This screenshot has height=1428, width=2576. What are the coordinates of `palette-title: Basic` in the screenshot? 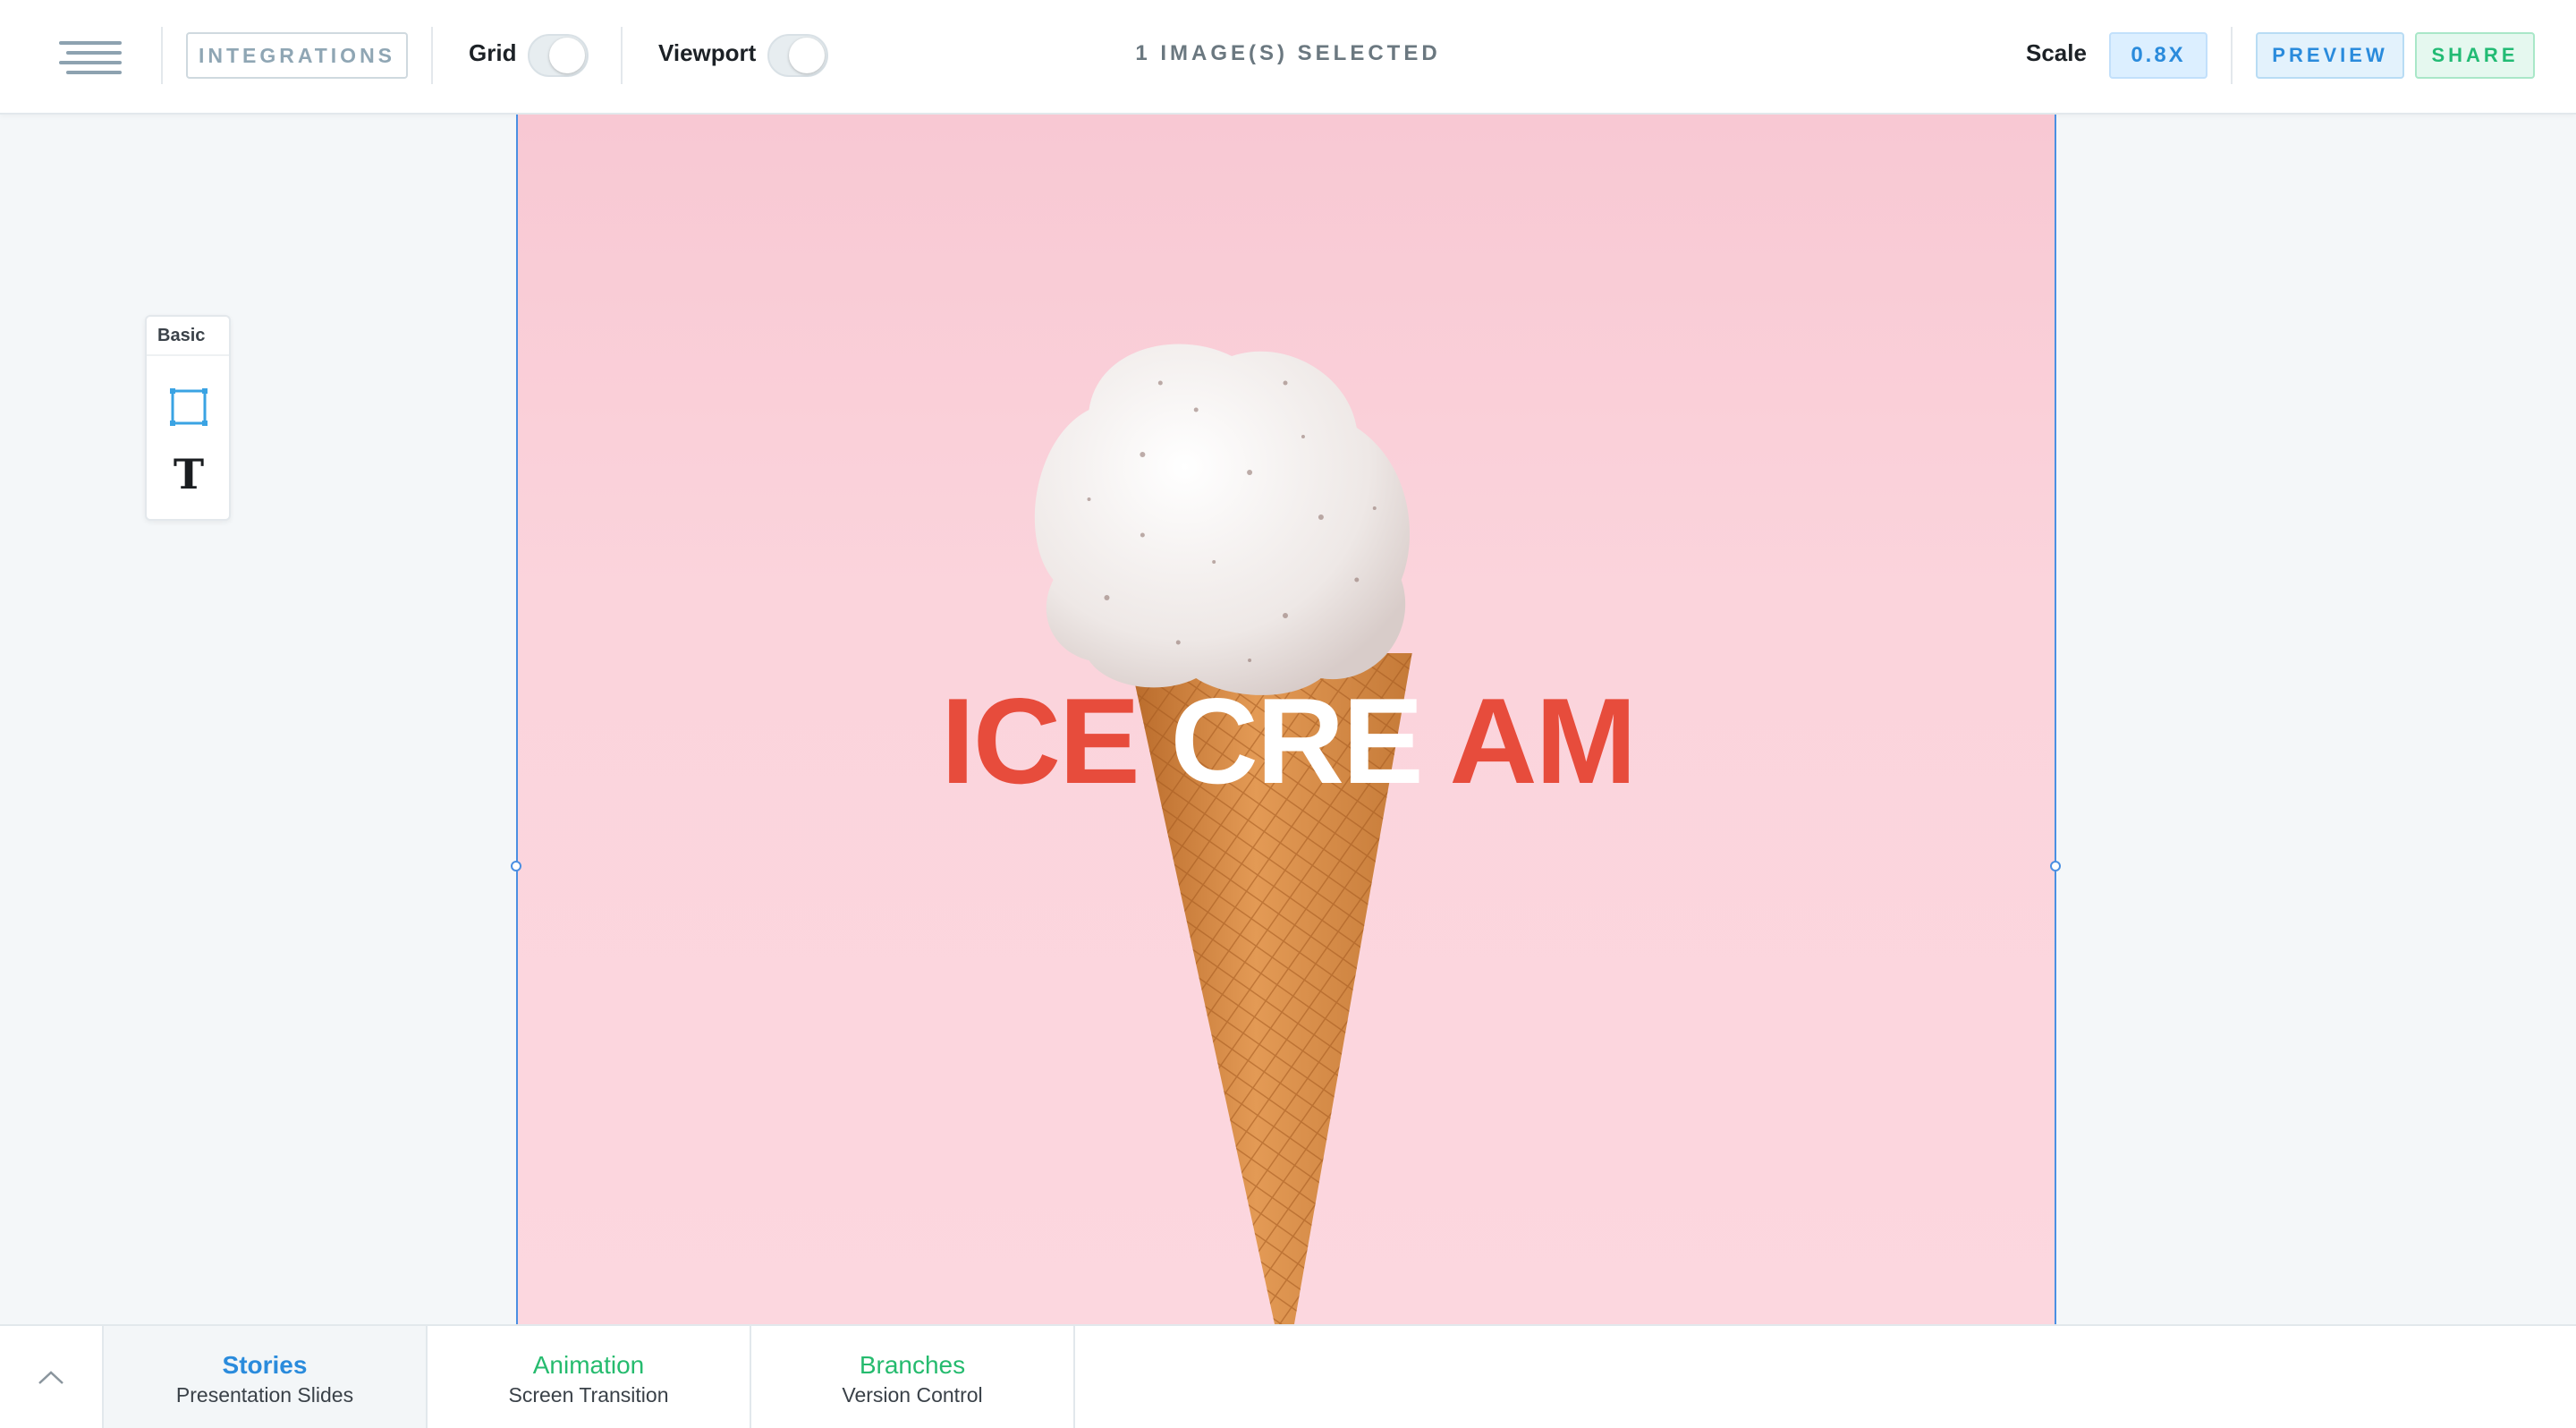 It's located at (181, 335).